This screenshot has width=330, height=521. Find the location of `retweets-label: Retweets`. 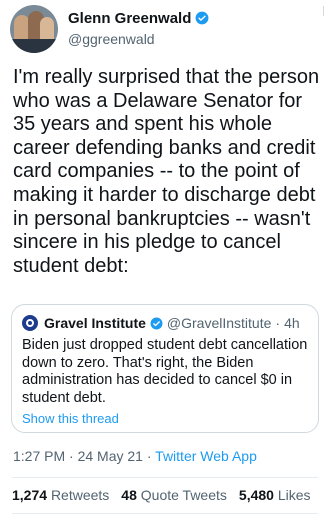

retweets-label: Retweets is located at coordinates (80, 495).